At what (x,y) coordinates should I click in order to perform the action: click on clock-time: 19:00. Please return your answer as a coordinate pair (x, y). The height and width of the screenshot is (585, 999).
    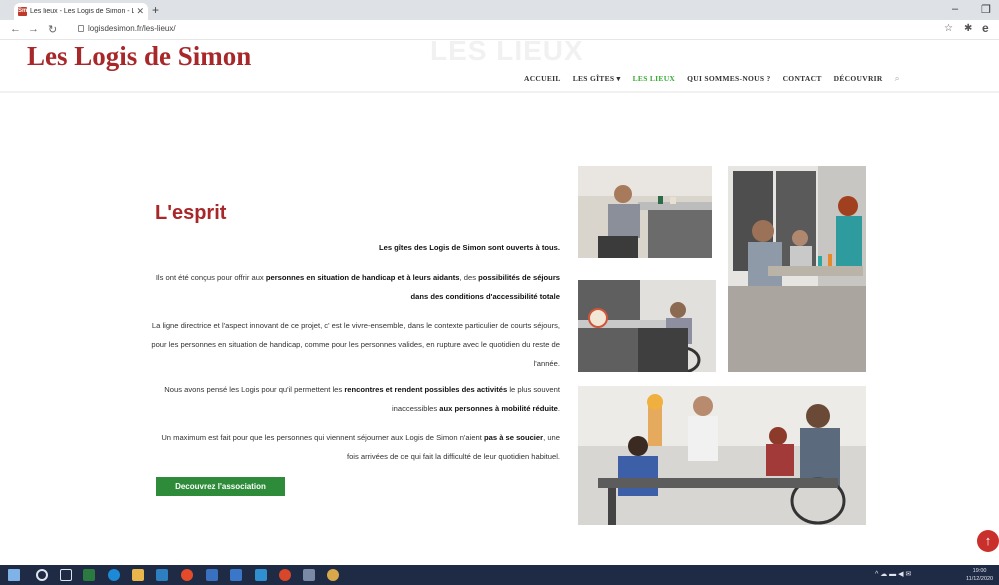
    Looking at the image, I should click on (979, 571).